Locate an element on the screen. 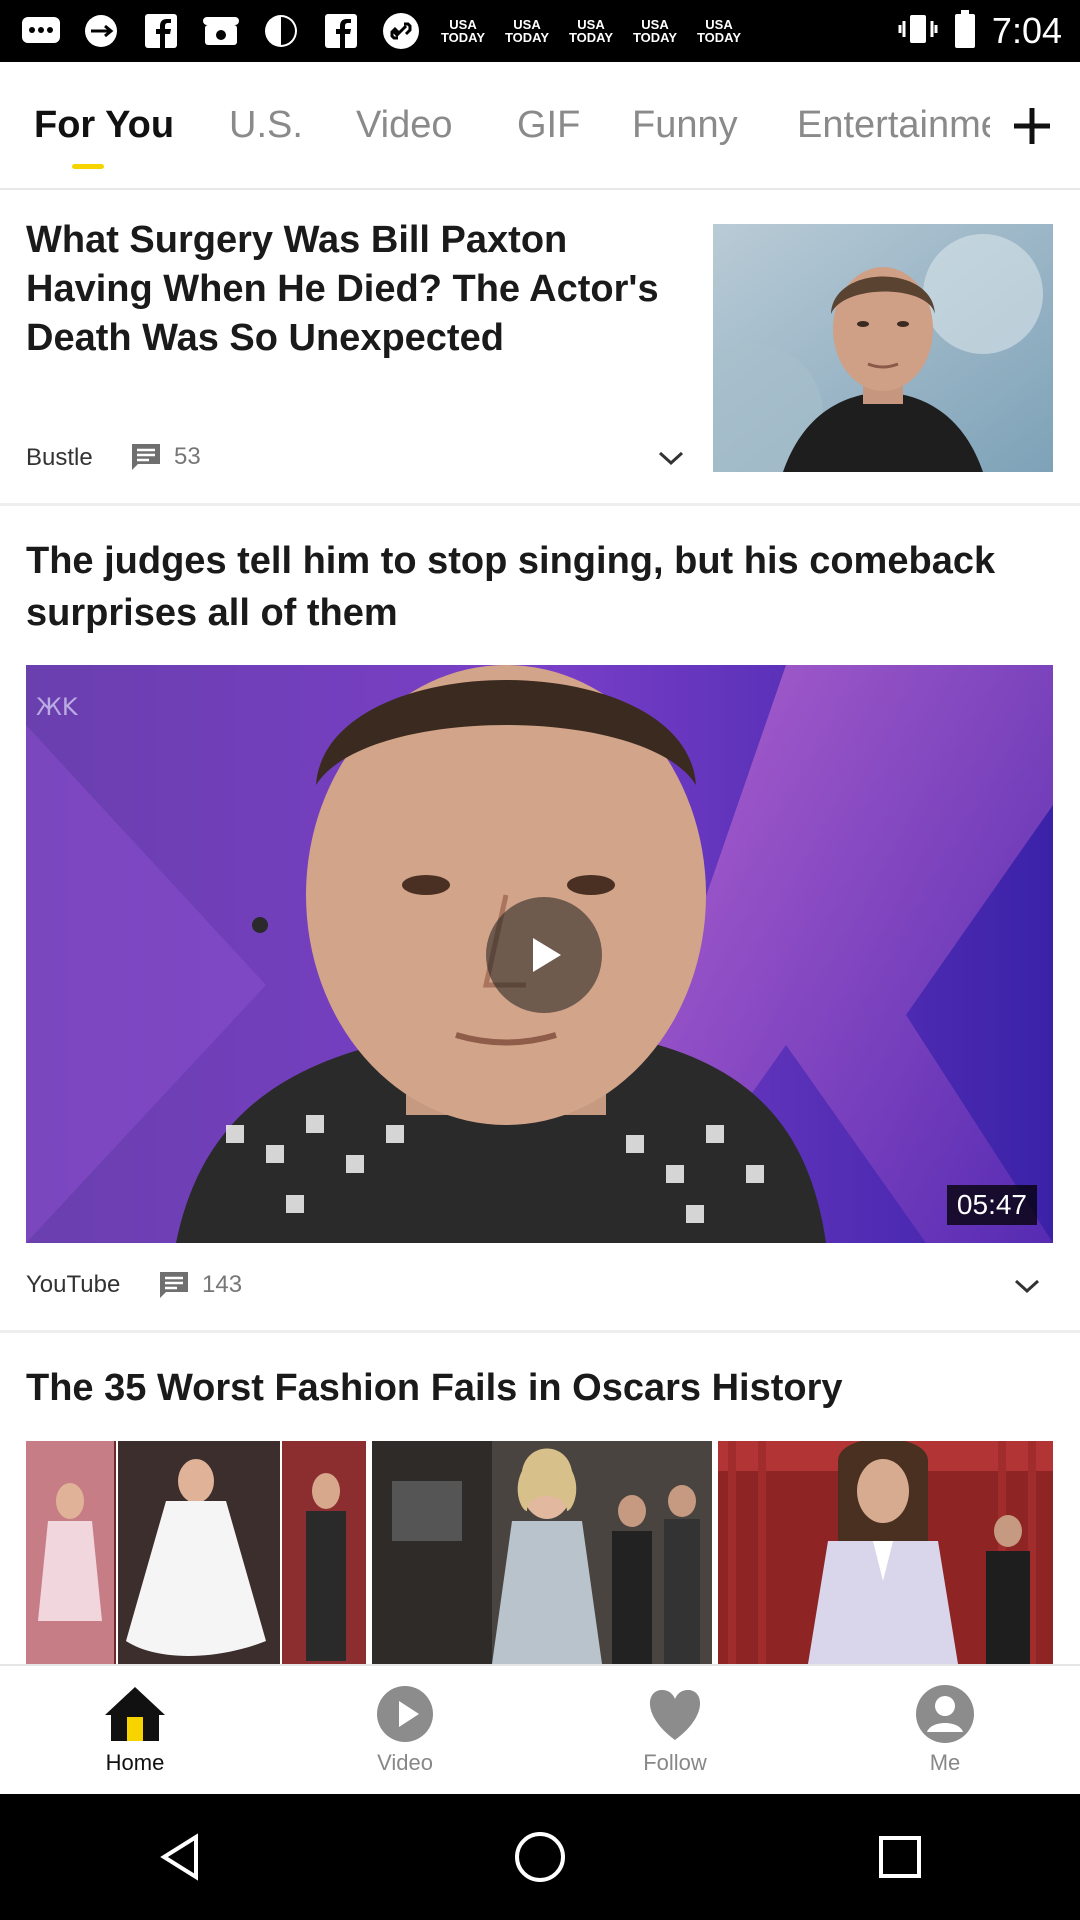  play-circle-icon is located at coordinates (405, 1714).